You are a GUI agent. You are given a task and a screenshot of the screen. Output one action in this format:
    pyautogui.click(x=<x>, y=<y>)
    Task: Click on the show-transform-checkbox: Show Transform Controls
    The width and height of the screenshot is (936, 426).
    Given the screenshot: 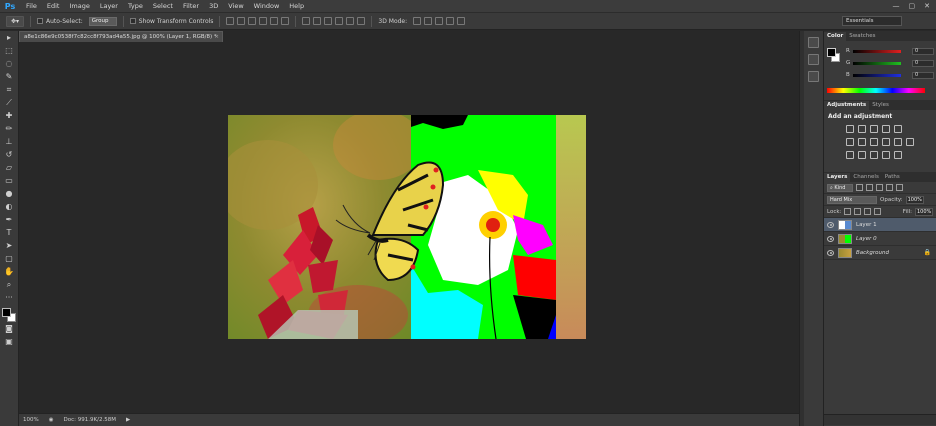 What is the action you would take?
    pyautogui.click(x=171, y=21)
    